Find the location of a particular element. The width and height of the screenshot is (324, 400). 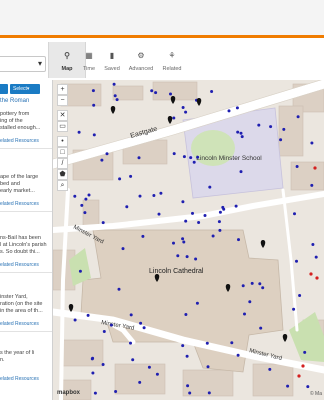

sidebar-action-button is located at coordinates (4, 89).